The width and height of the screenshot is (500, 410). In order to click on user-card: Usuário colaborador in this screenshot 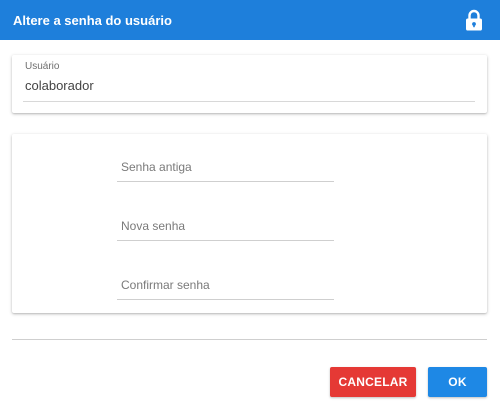, I will do `click(249, 84)`.